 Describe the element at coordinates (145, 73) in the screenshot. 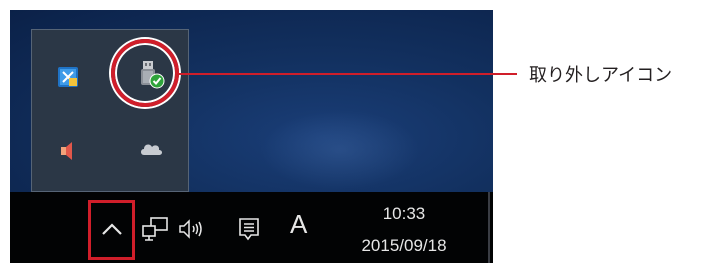

I see `usb-eject-highlight-circle` at that location.